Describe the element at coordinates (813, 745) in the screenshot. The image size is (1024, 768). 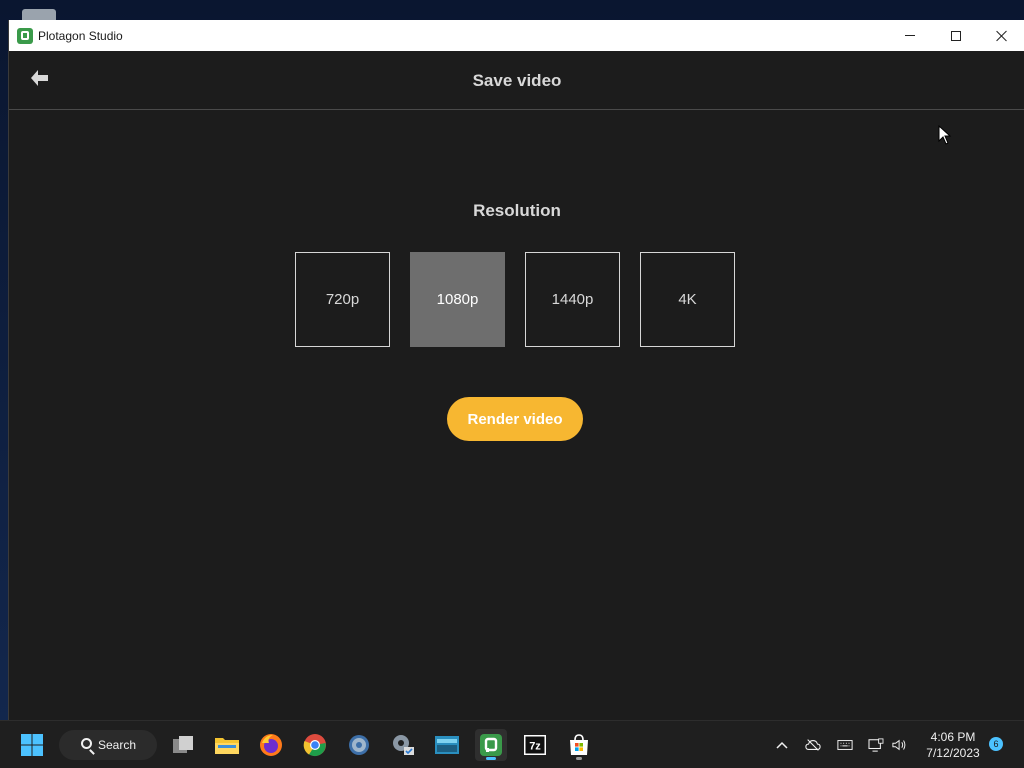
I see `cloud-offline-icon` at that location.